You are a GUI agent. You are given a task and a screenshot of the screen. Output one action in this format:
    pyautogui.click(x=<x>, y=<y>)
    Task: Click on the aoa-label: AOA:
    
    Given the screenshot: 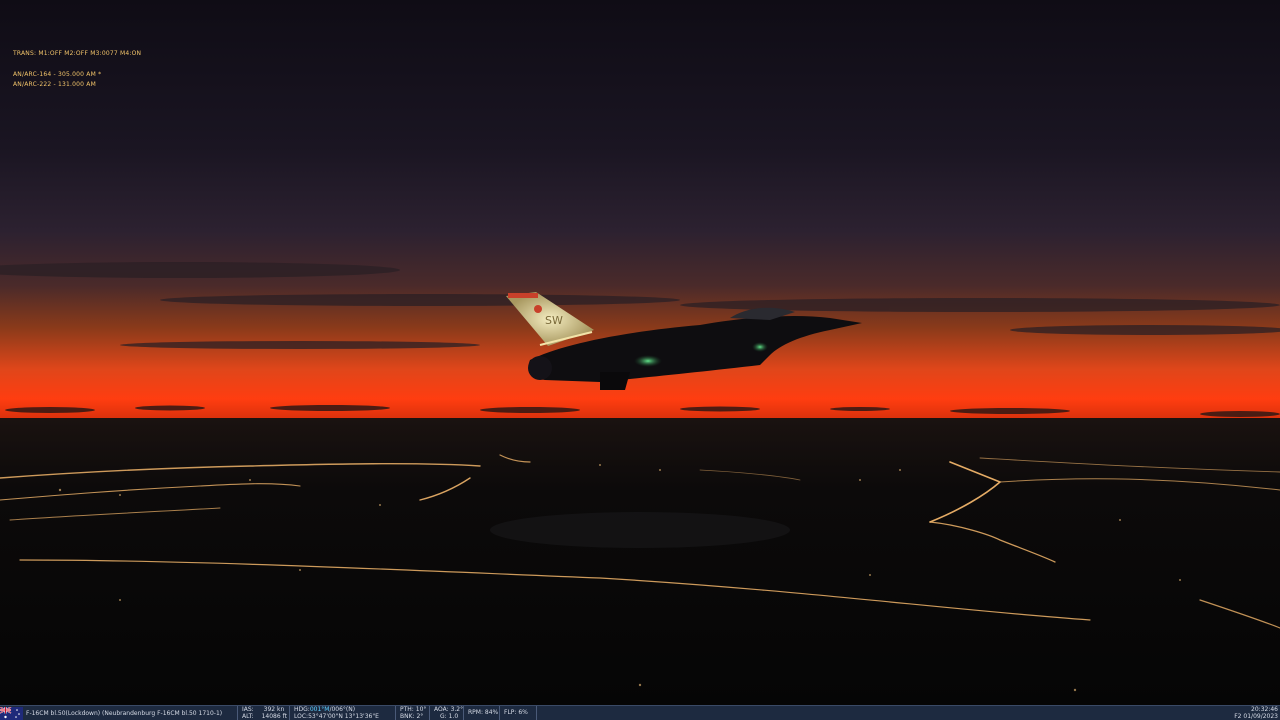 What is the action you would take?
    pyautogui.click(x=441, y=709)
    